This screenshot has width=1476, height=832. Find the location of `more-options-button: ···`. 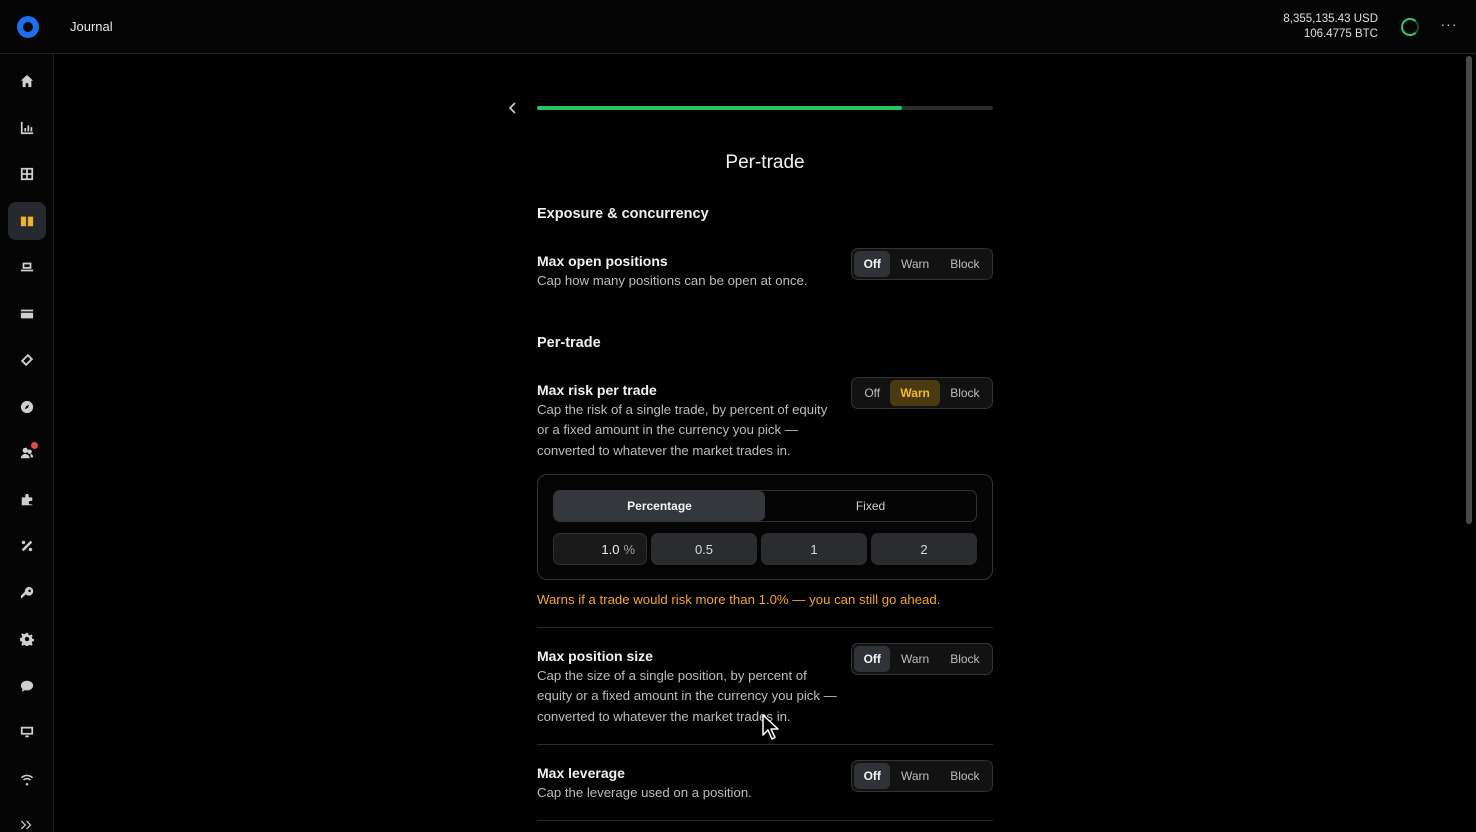

more-options-button: ··· is located at coordinates (1449, 24).